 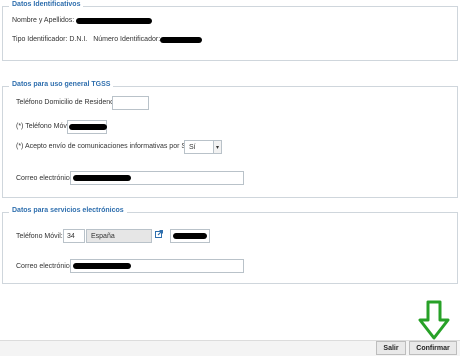 What do you see at coordinates (68, 210) in the screenshot?
I see `electronic-services-legend: Datos para servicios electrónicos` at bounding box center [68, 210].